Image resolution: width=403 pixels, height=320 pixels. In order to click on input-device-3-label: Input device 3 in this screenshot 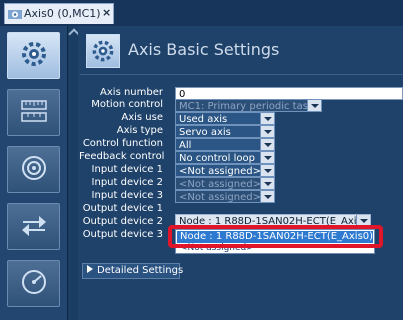, I will do `click(127, 195)`.